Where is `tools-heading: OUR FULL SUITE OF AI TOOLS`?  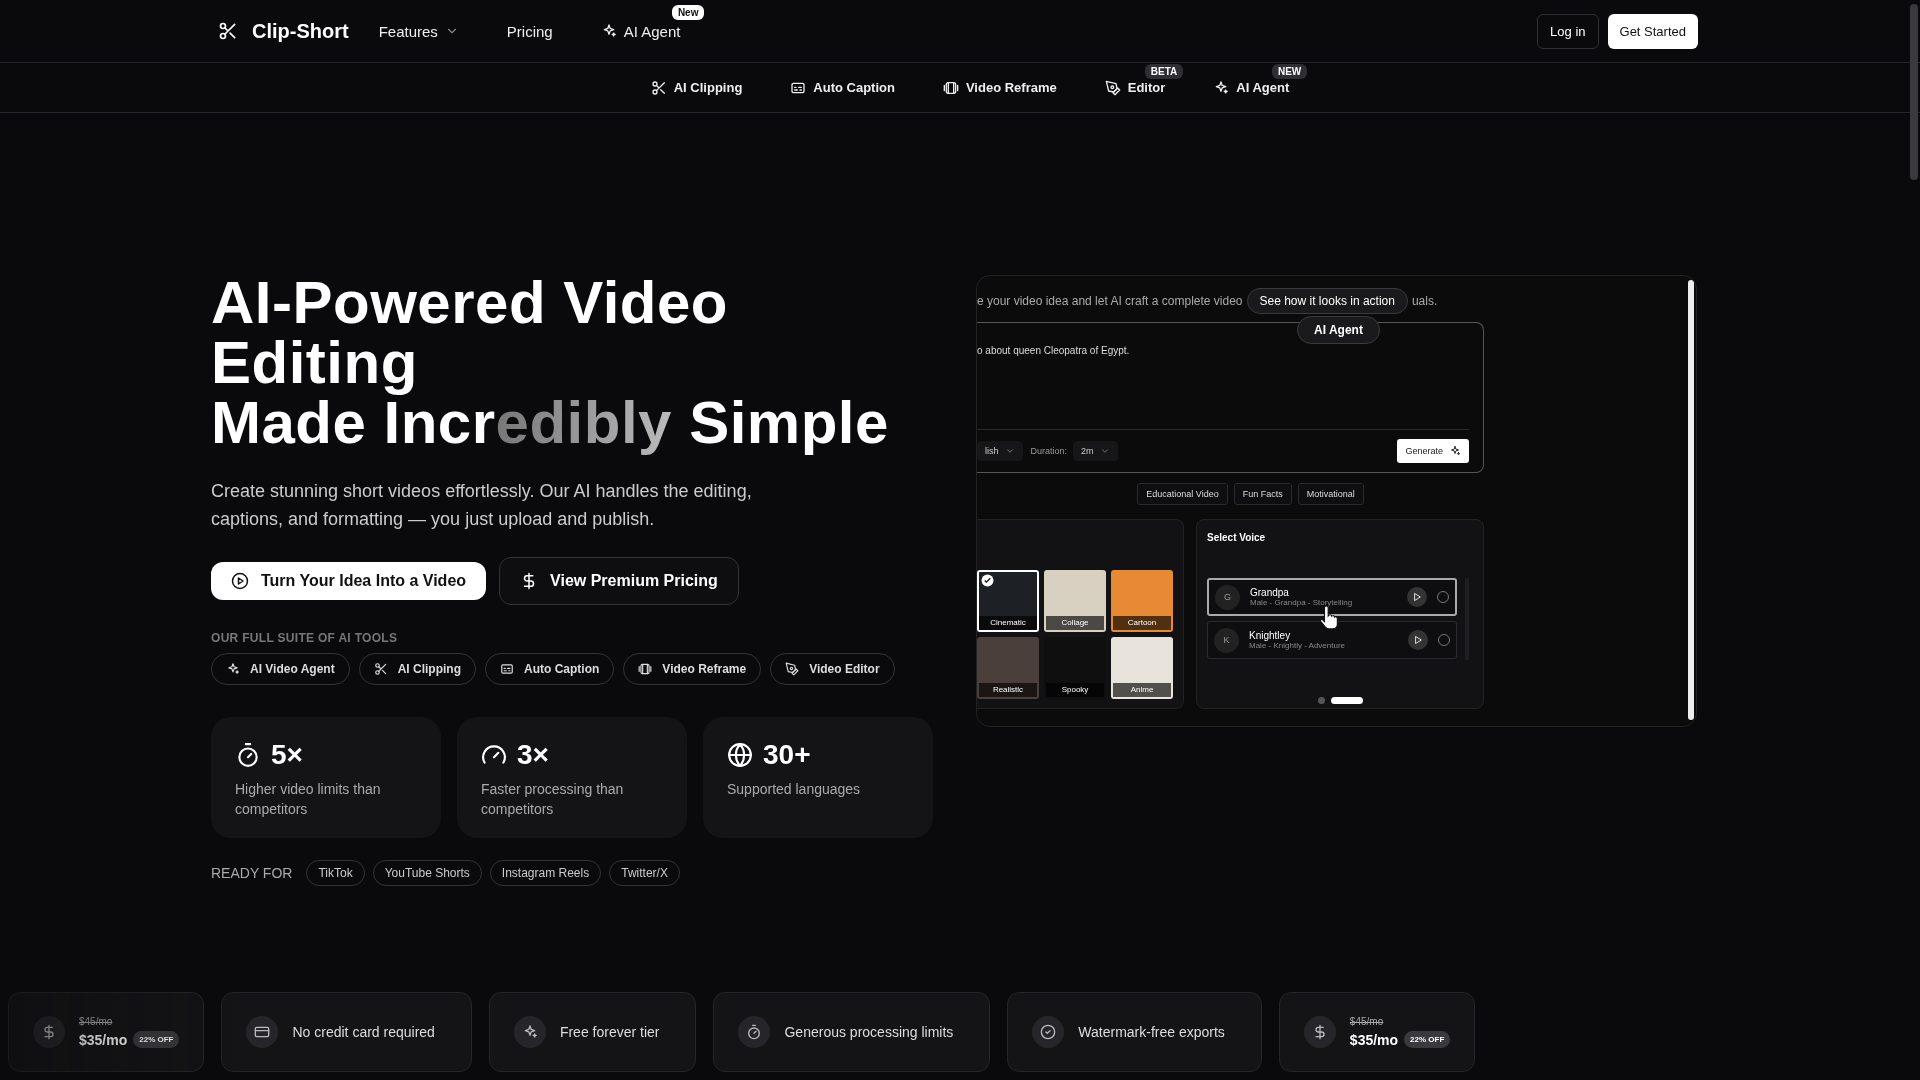 tools-heading: OUR FULL SUITE OF AI TOOLS is located at coordinates (305, 638).